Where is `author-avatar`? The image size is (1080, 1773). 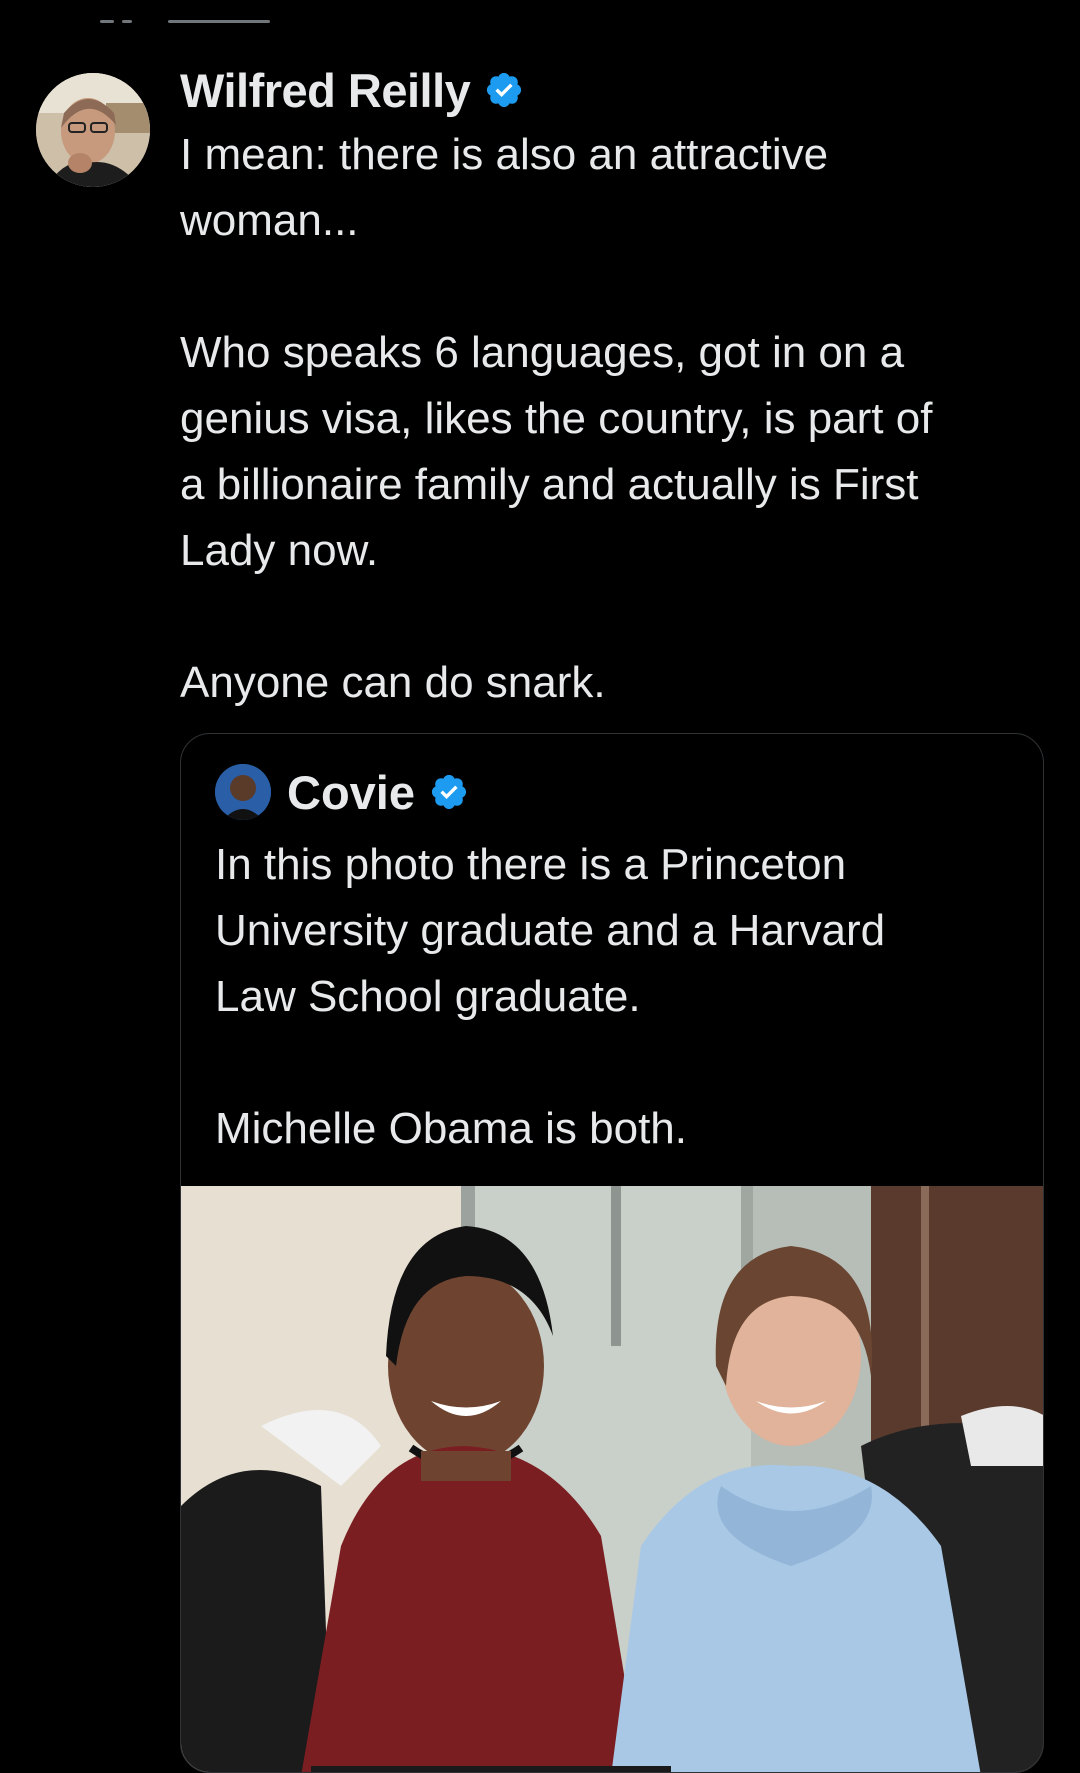 author-avatar is located at coordinates (93, 130).